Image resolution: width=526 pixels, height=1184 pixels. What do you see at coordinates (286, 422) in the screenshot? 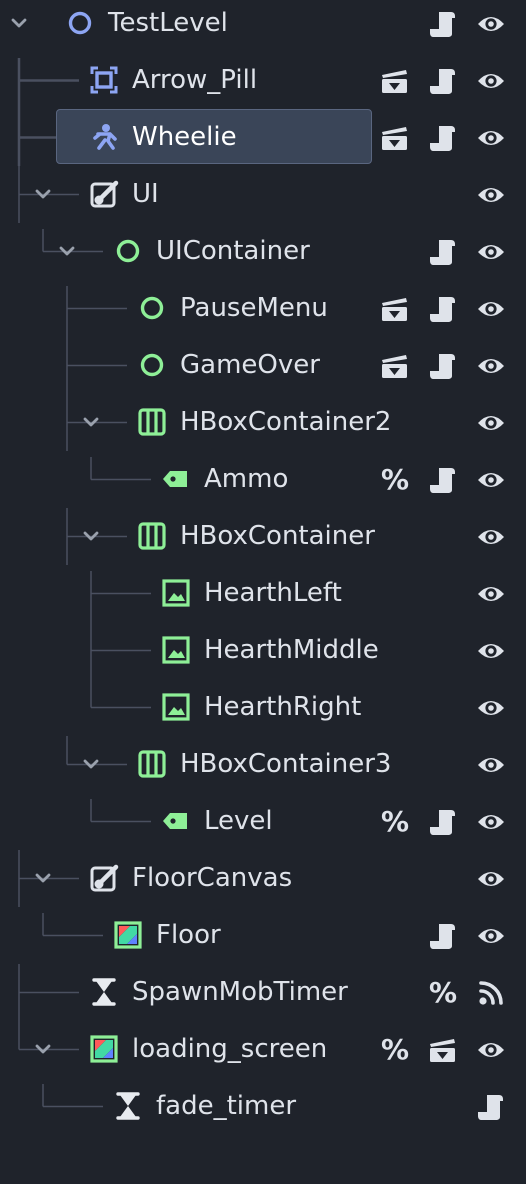
I see `node-name: HBoxContainer2` at bounding box center [286, 422].